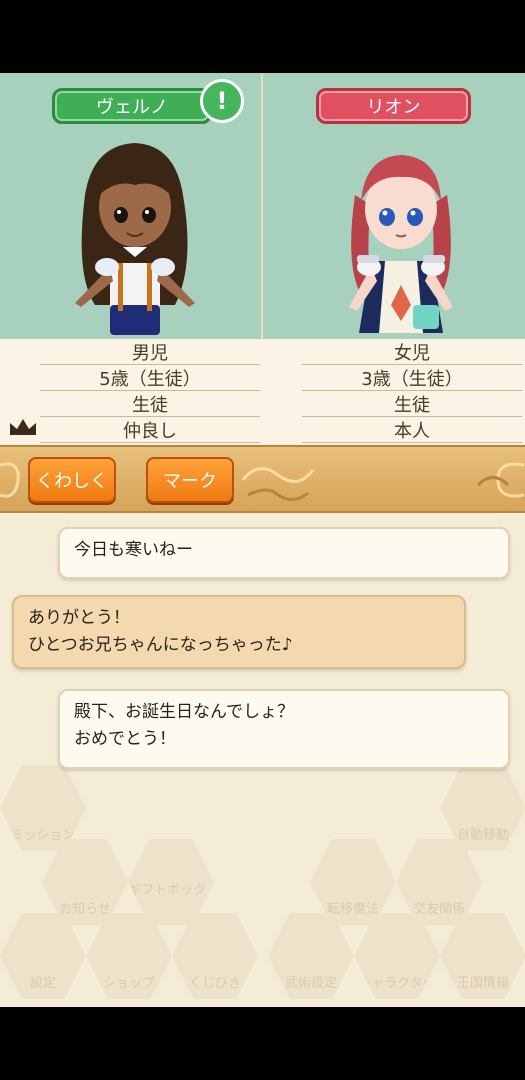 This screenshot has width=525, height=1080. What do you see at coordinates (43, 808) in the screenshot?
I see `menu-mission: ミッション` at bounding box center [43, 808].